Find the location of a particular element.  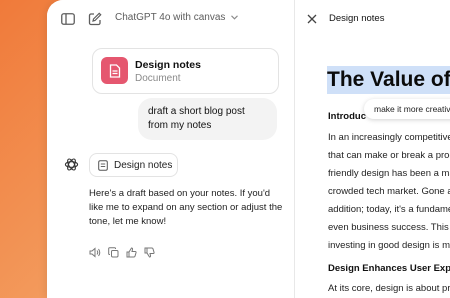

canvas-link-pill: Design notes is located at coordinates (133, 165).